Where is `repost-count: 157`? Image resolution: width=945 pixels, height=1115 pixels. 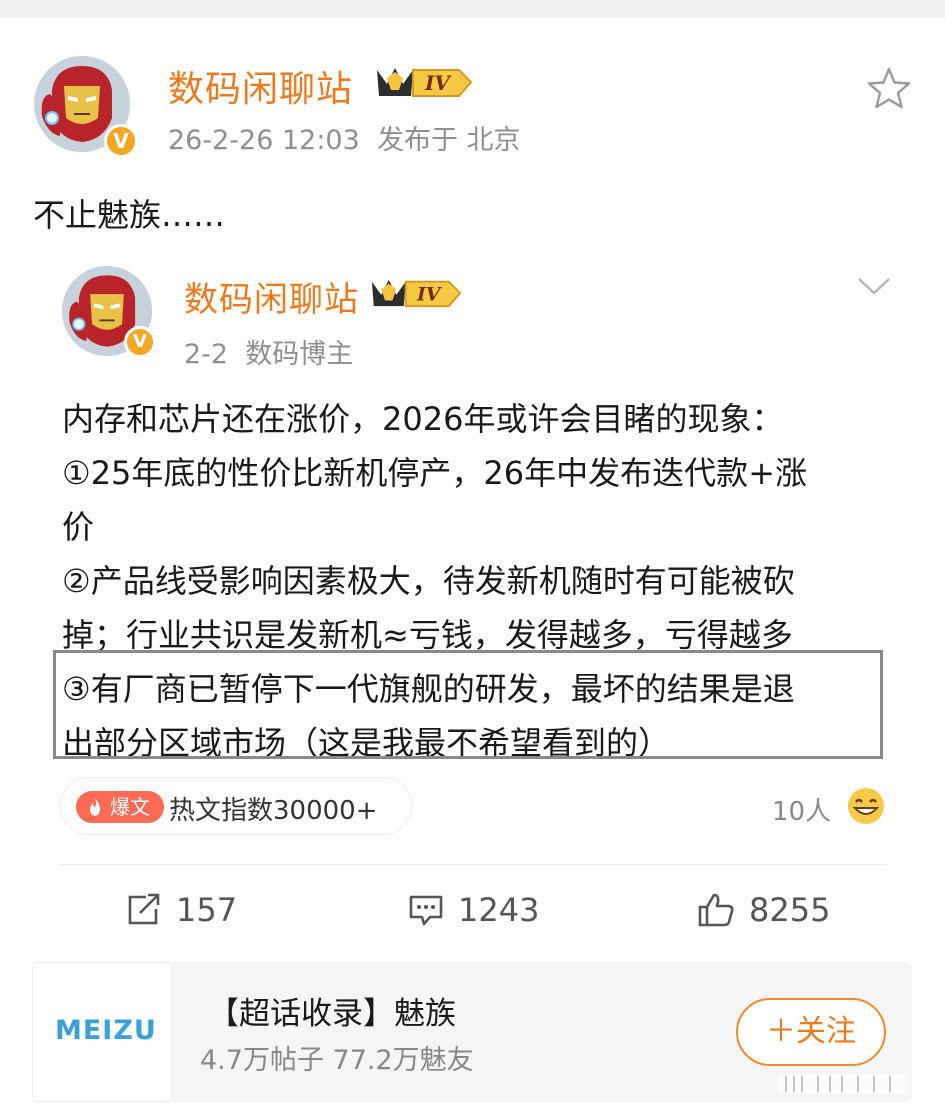 repost-count: 157 is located at coordinates (207, 910).